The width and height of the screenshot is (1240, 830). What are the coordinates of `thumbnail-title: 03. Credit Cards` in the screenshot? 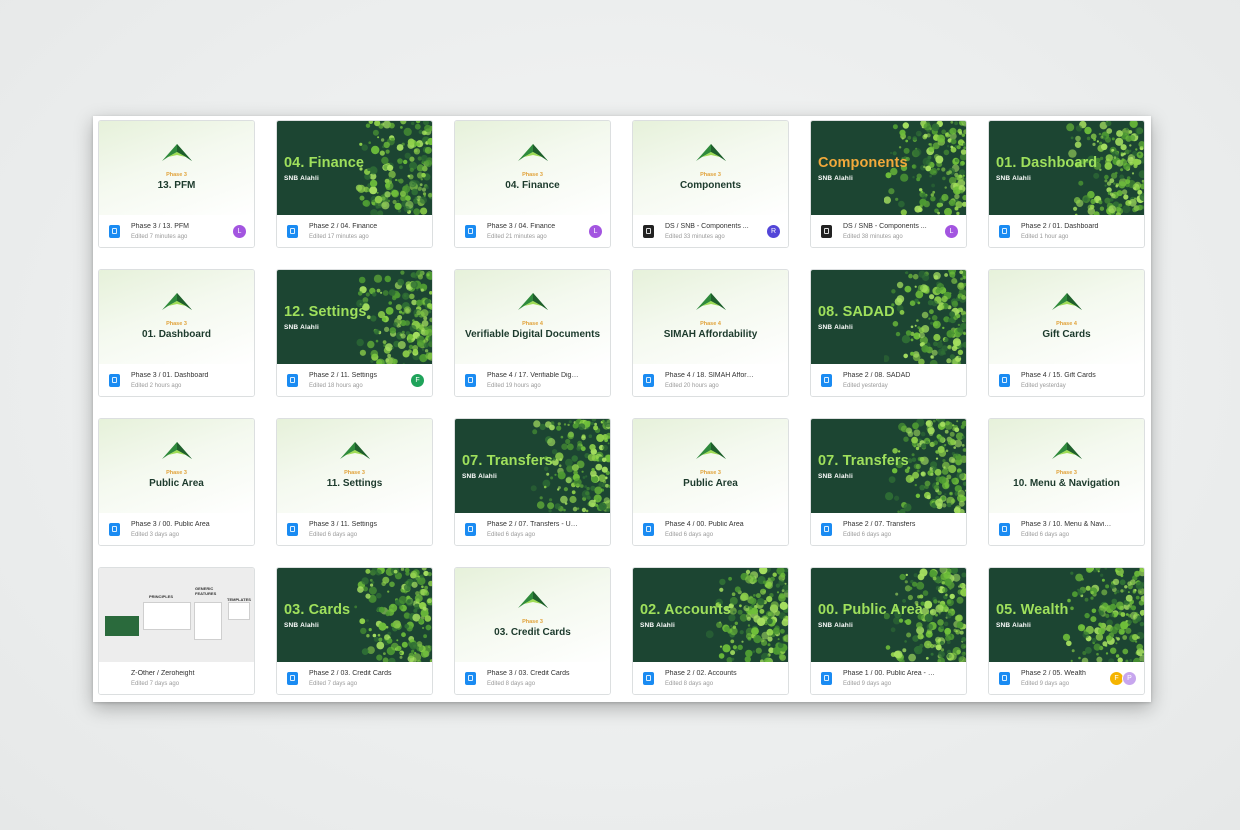 It's located at (532, 632).